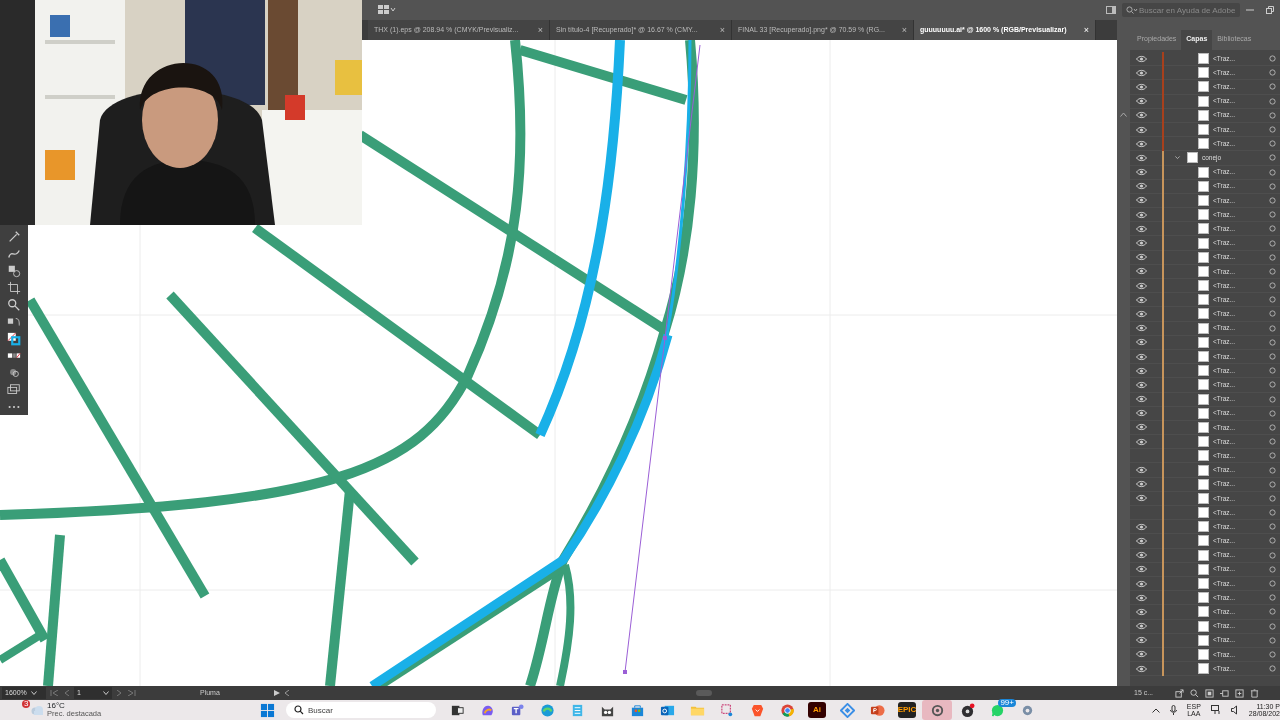 The image size is (1280, 720). Describe the element at coordinates (56, 706) in the screenshot. I see `temperature: 16°C` at that location.